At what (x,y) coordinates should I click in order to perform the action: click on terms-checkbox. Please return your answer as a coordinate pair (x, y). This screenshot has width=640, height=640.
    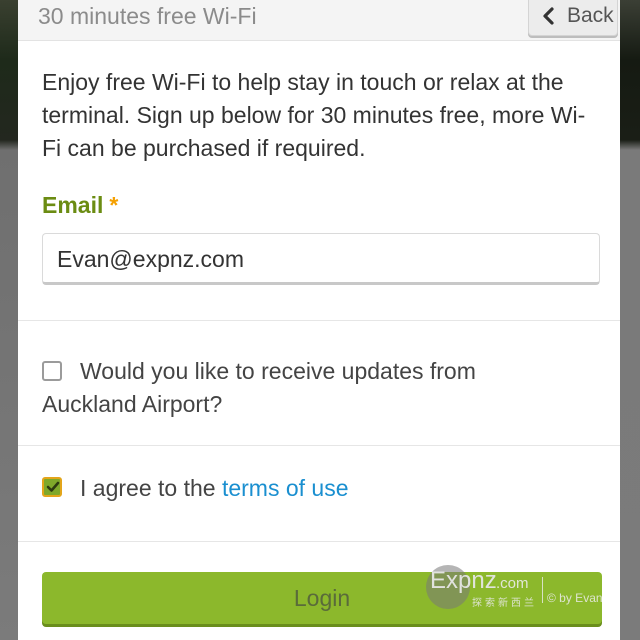
    Looking at the image, I should click on (52, 487).